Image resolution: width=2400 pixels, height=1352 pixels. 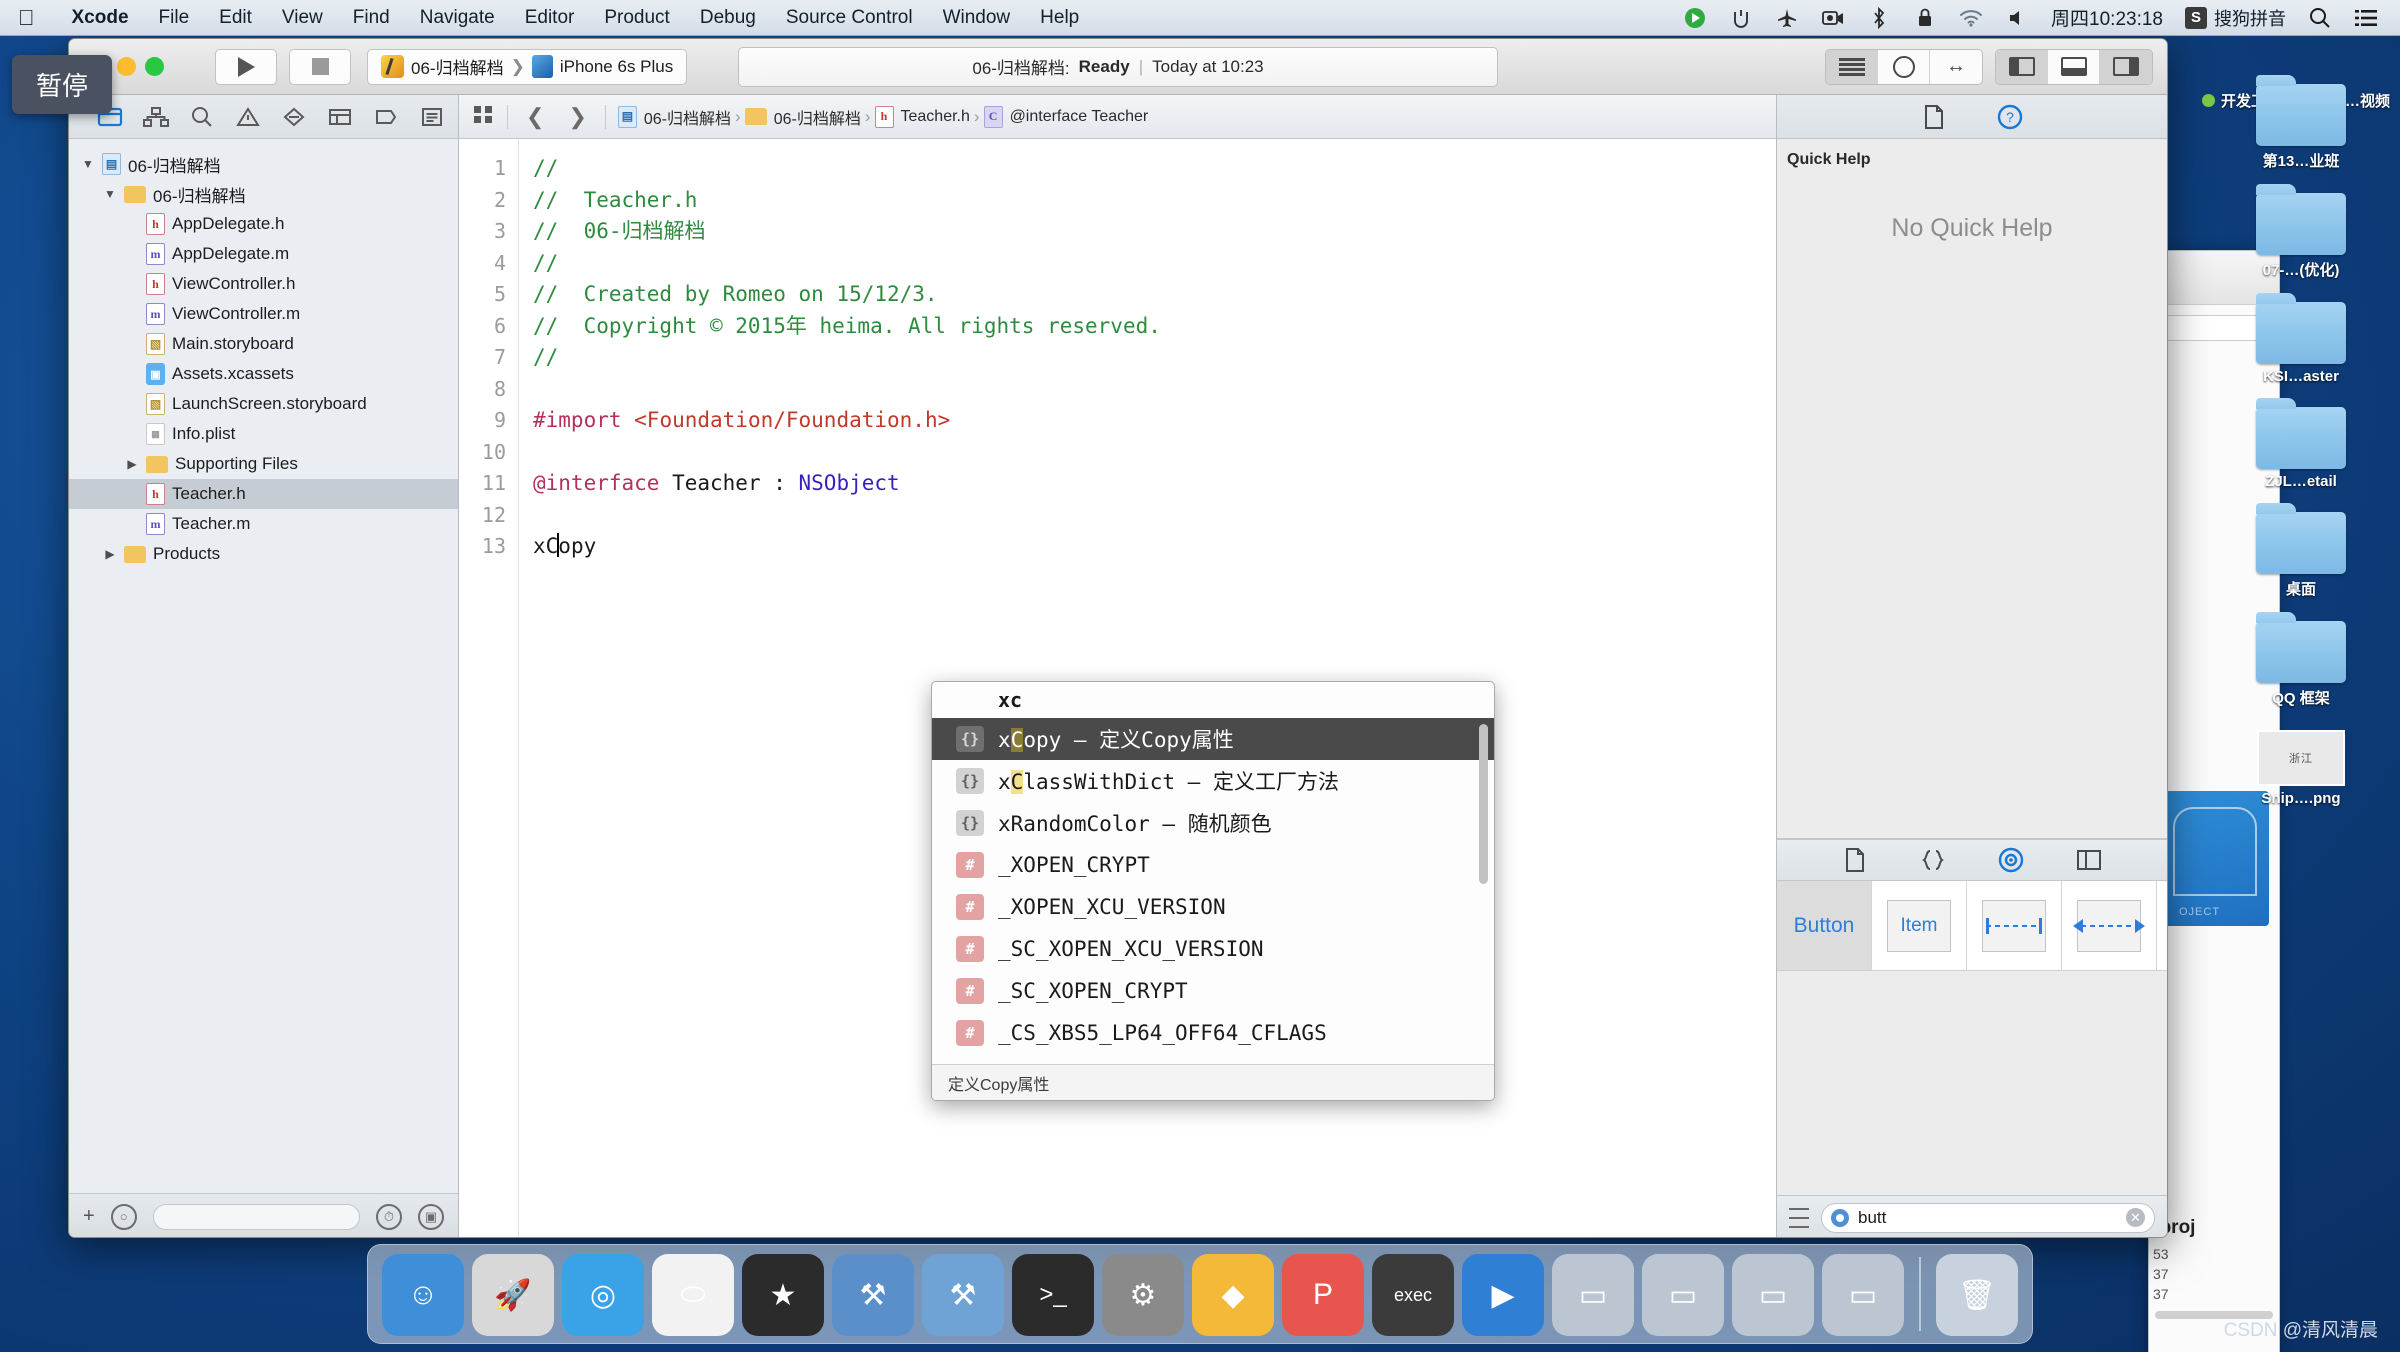 I want to click on dock-item-safari: ◎, so click(x=603, y=1295).